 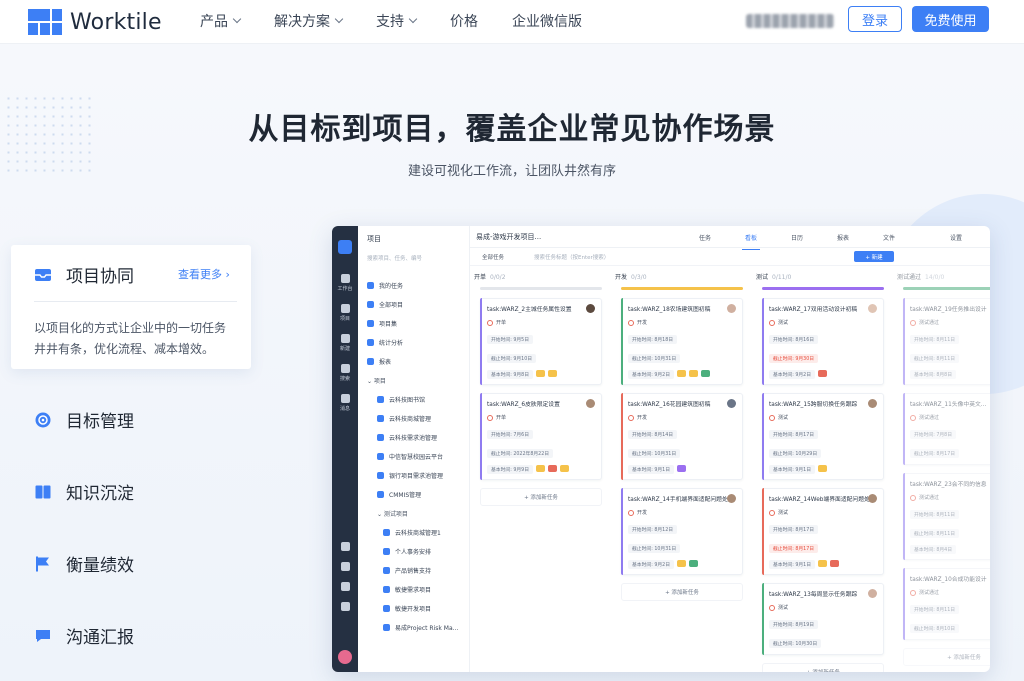 What do you see at coordinates (493, 257) in the screenshot?
I see `task-filter: 全部任务` at bounding box center [493, 257].